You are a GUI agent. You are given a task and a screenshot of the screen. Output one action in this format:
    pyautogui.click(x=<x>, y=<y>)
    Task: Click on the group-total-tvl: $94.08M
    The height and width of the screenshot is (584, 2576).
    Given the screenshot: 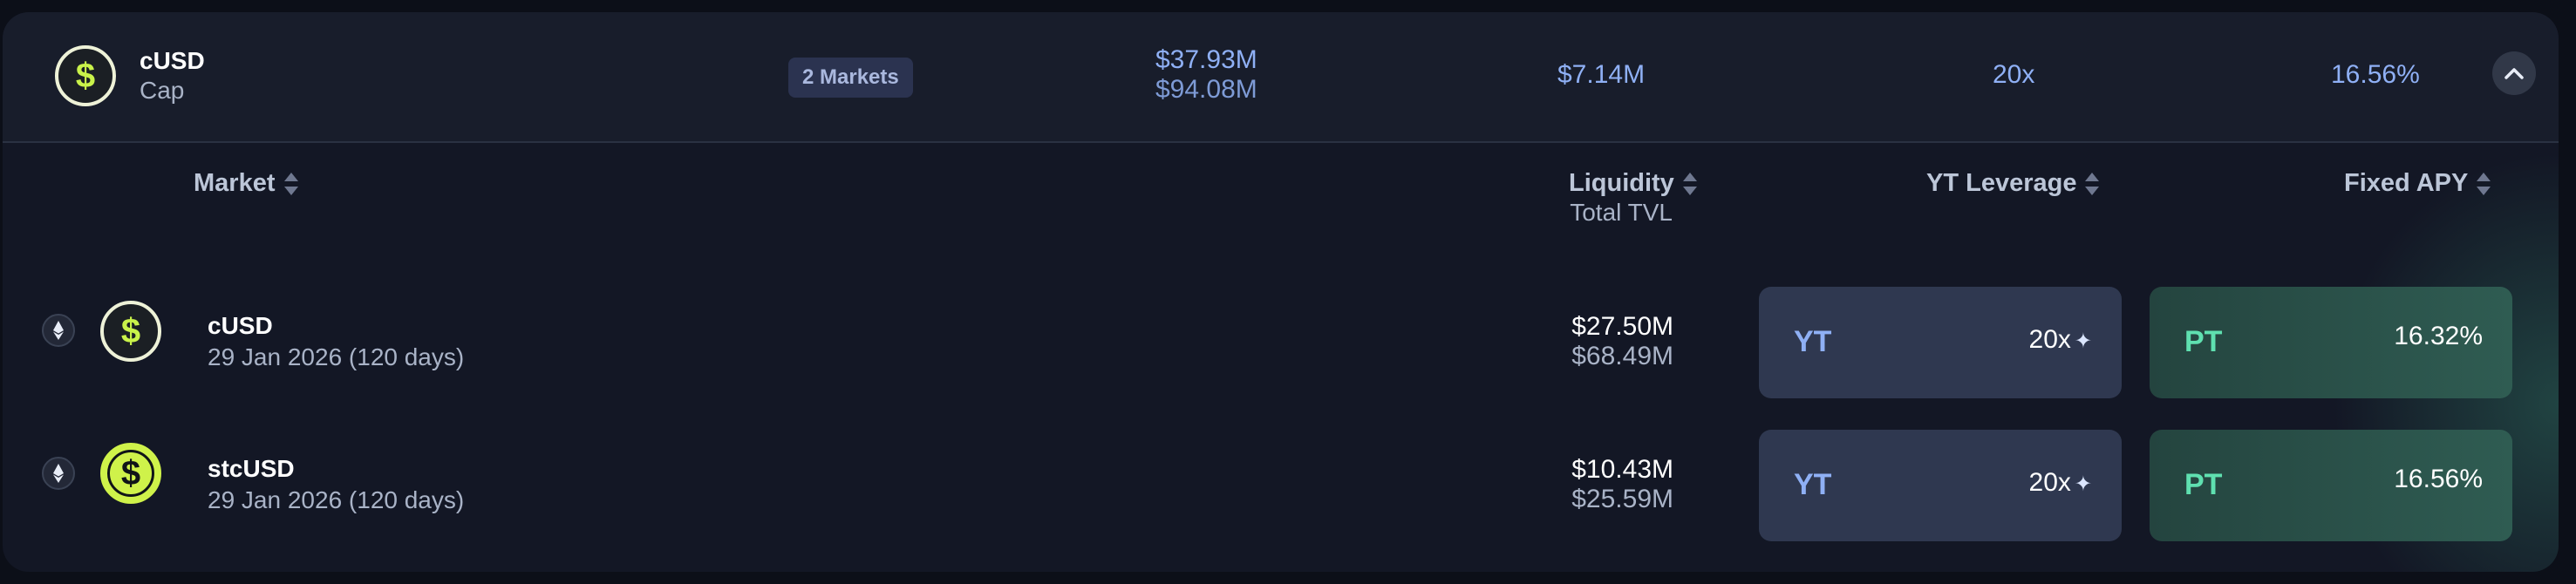 What is the action you would take?
    pyautogui.click(x=1206, y=89)
    